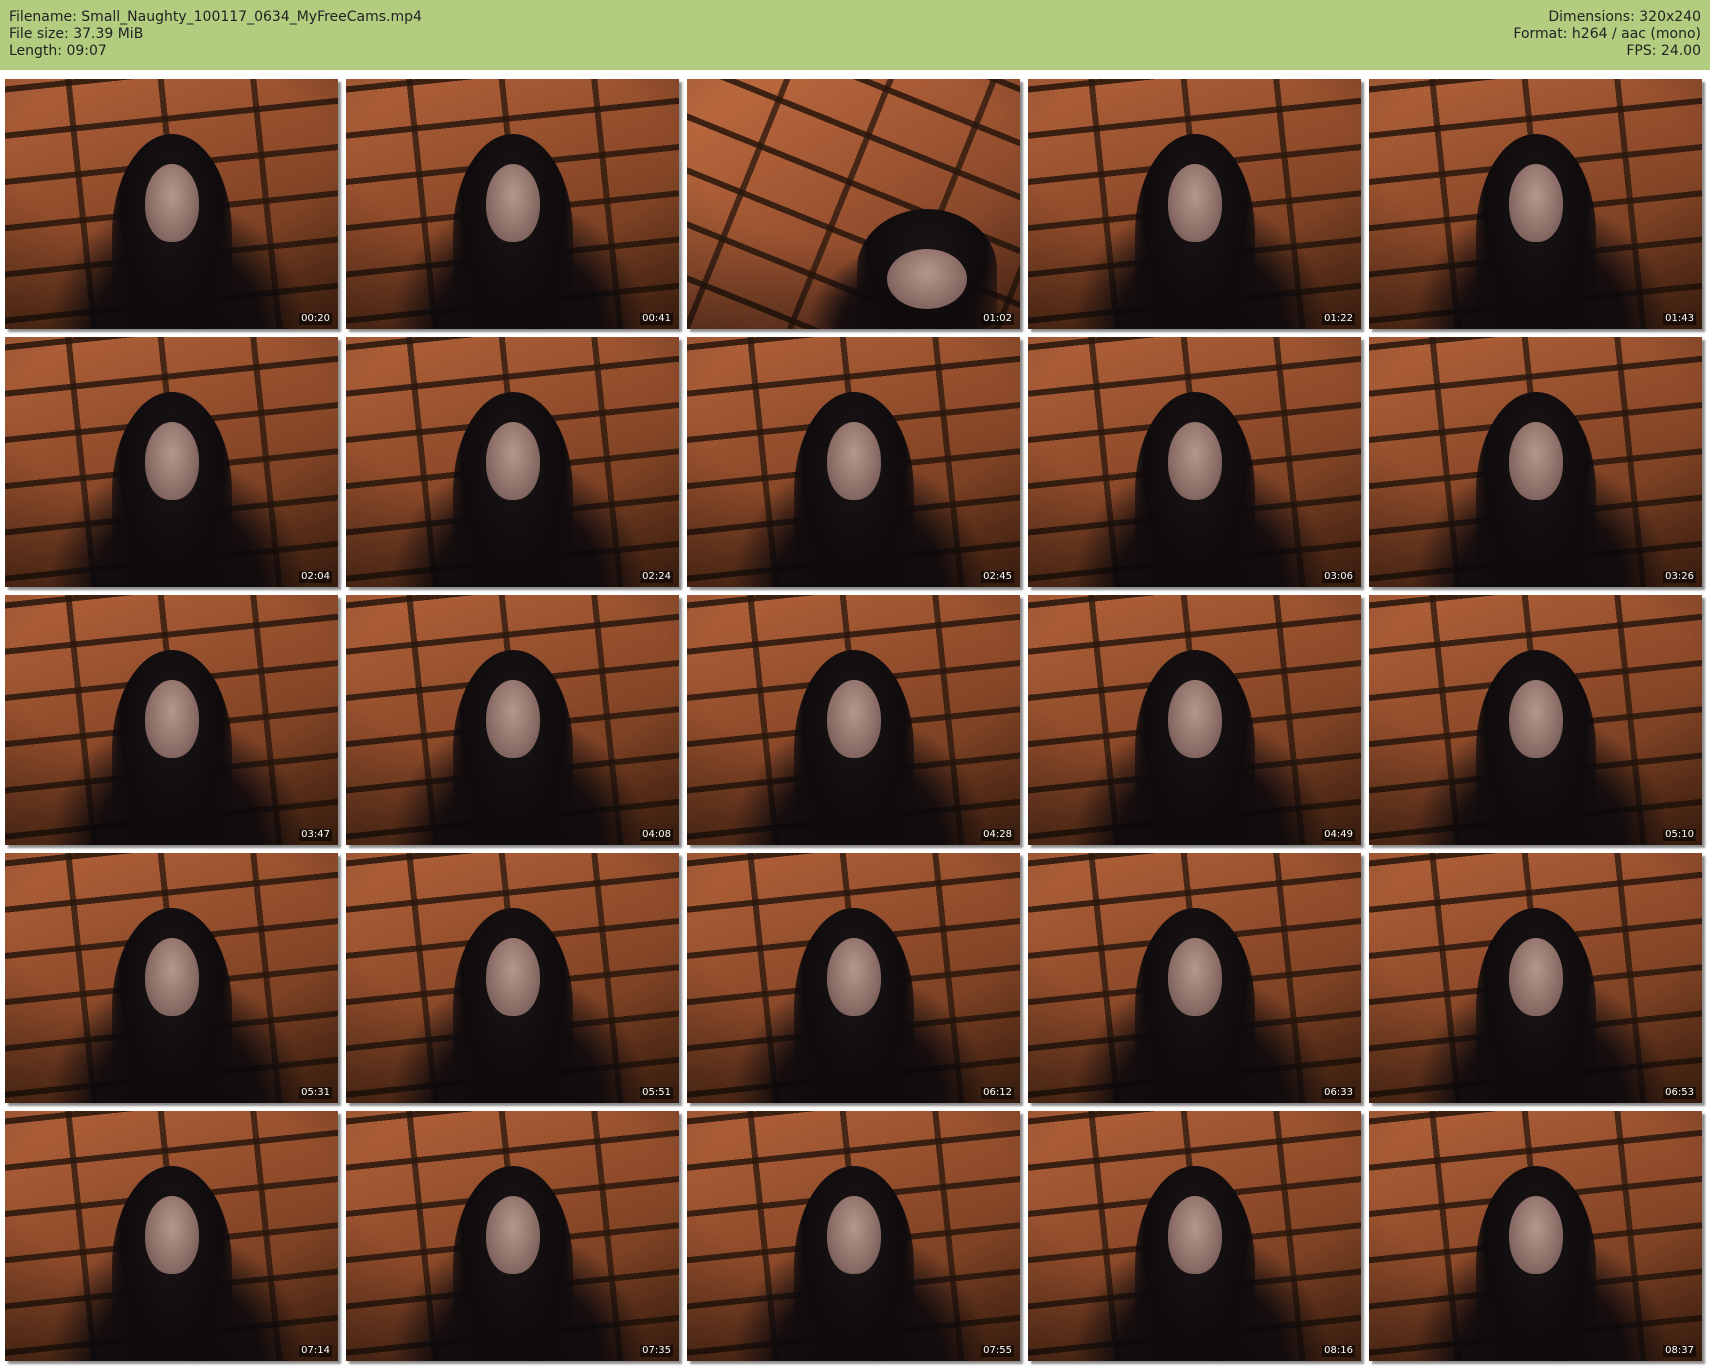 This screenshot has width=1710, height=1370. Describe the element at coordinates (656, 1093) in the screenshot. I see `frame-timestamp: 05:51` at that location.